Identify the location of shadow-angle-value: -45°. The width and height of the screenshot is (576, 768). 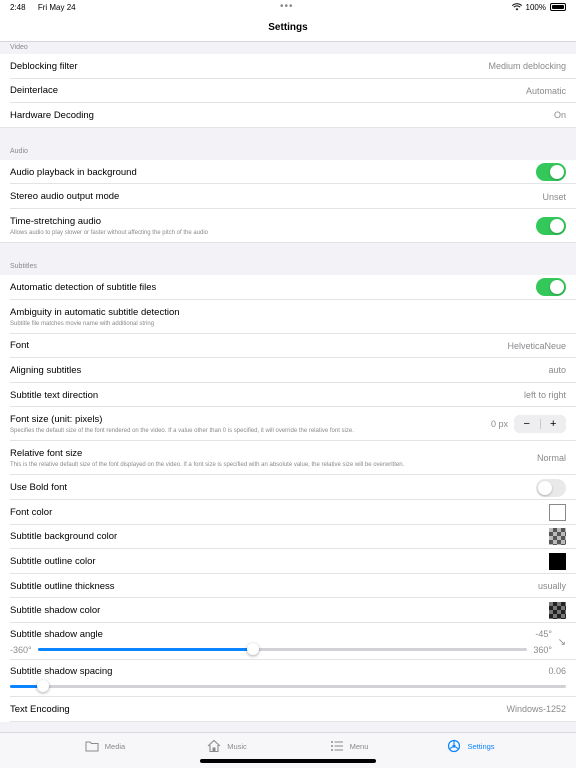
(543, 634).